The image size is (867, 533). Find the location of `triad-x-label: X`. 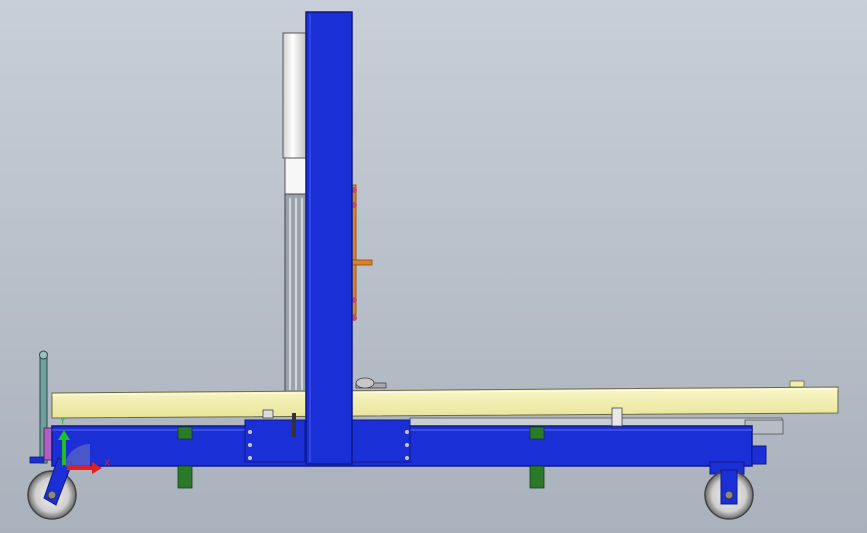

triad-x-label: X is located at coordinates (107, 464).